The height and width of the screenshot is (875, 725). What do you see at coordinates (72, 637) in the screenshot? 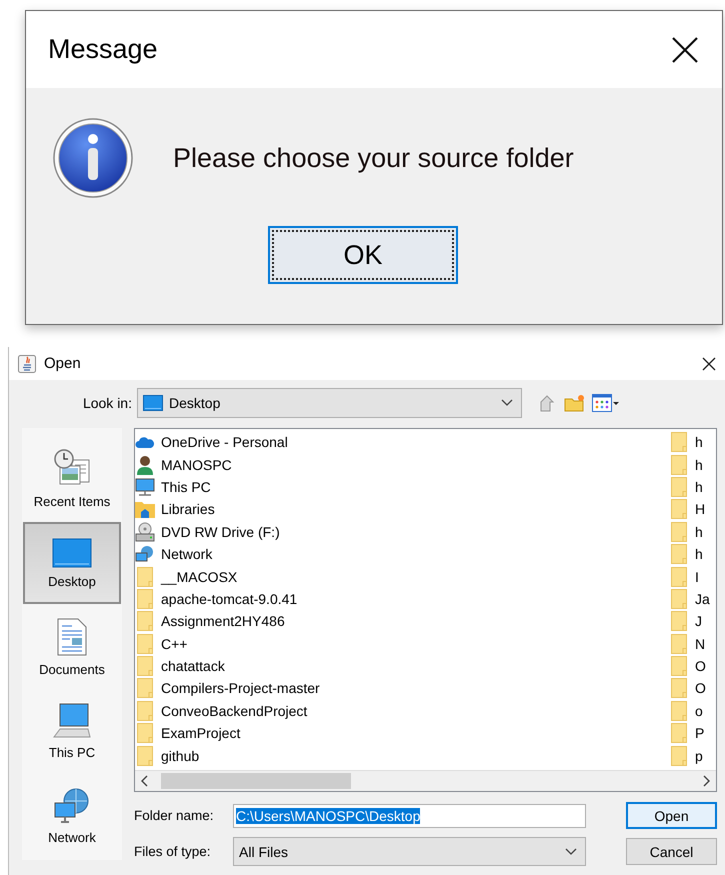
I see `document-icon` at bounding box center [72, 637].